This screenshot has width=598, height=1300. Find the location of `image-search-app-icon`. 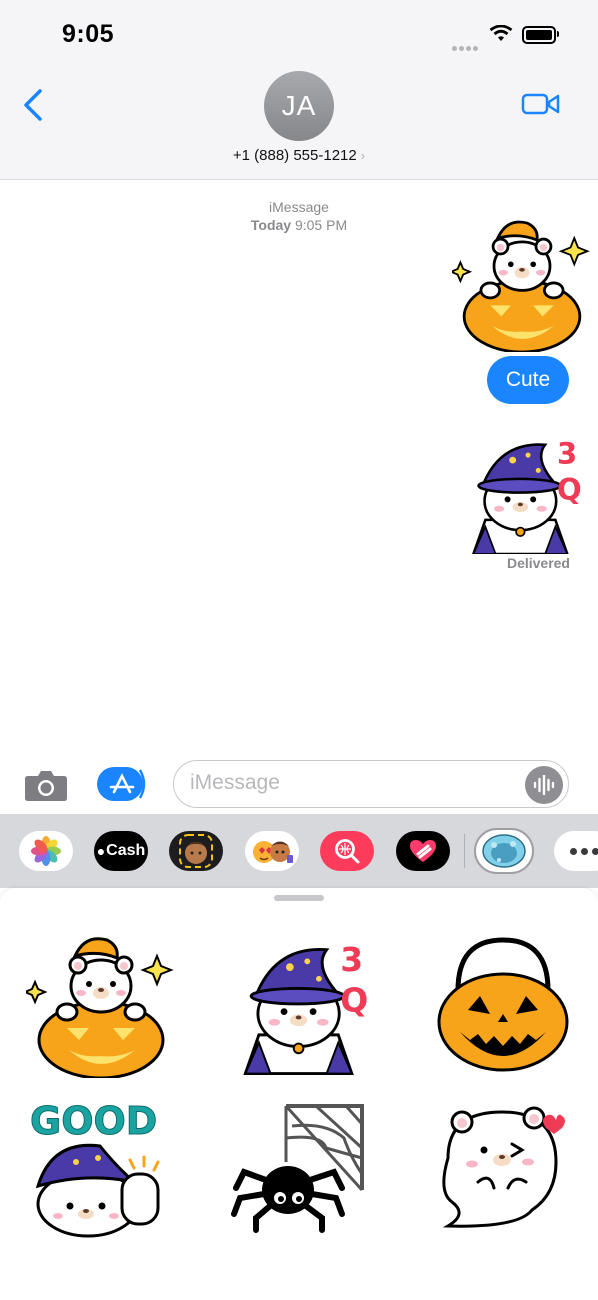

image-search-app-icon is located at coordinates (347, 851).